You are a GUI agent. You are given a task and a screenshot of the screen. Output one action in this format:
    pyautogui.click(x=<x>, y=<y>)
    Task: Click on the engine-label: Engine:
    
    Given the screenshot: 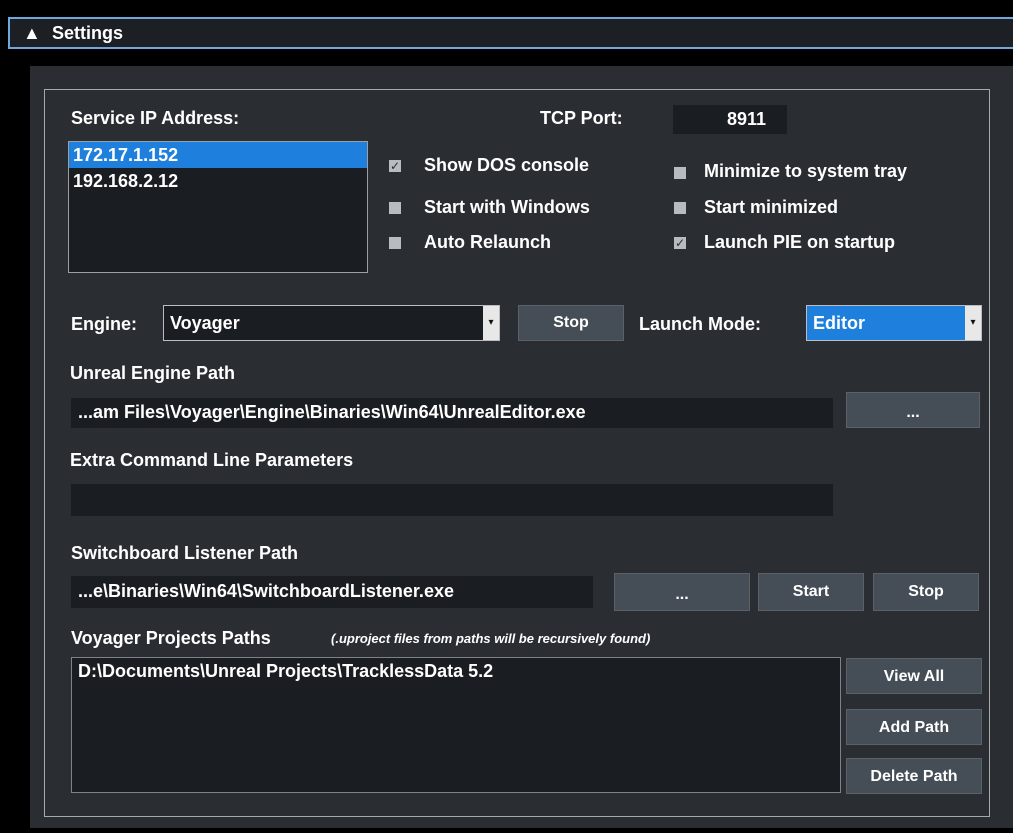 What is the action you would take?
    pyautogui.click(x=104, y=324)
    